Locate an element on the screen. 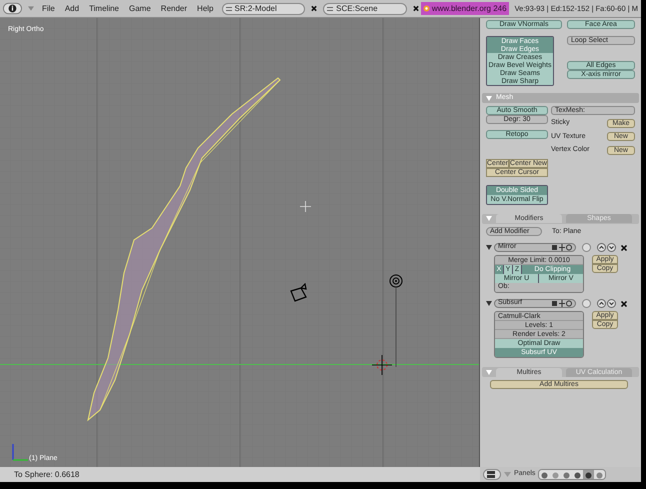 This screenshot has height=489, width=646. link-badge: www.blender.org 246 is located at coordinates (464, 8).